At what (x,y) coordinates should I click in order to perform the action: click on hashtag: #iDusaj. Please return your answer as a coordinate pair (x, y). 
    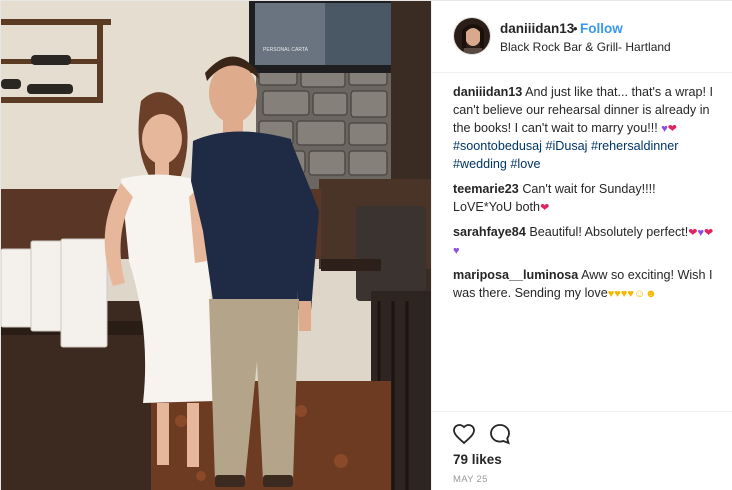
    Looking at the image, I should click on (566, 146).